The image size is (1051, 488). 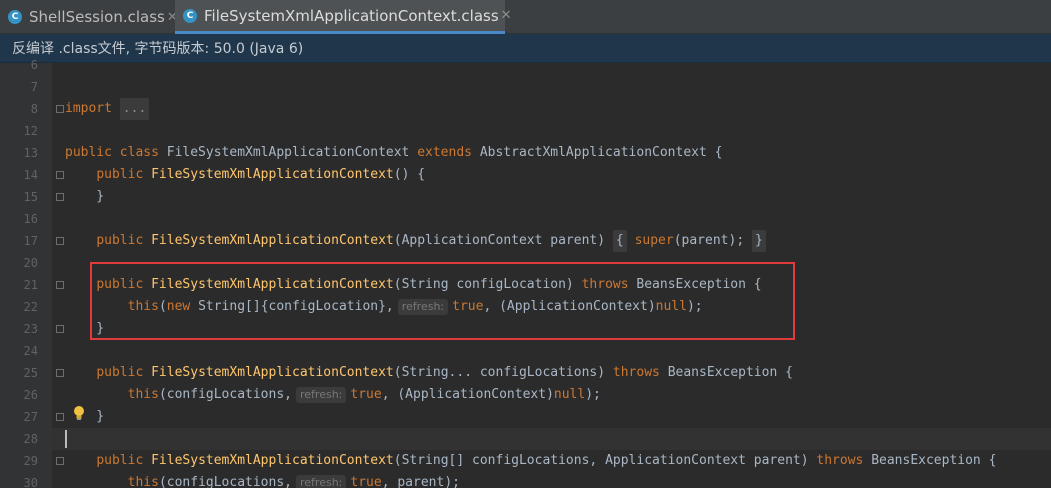 I want to click on lightbulb-icon, so click(x=79, y=413).